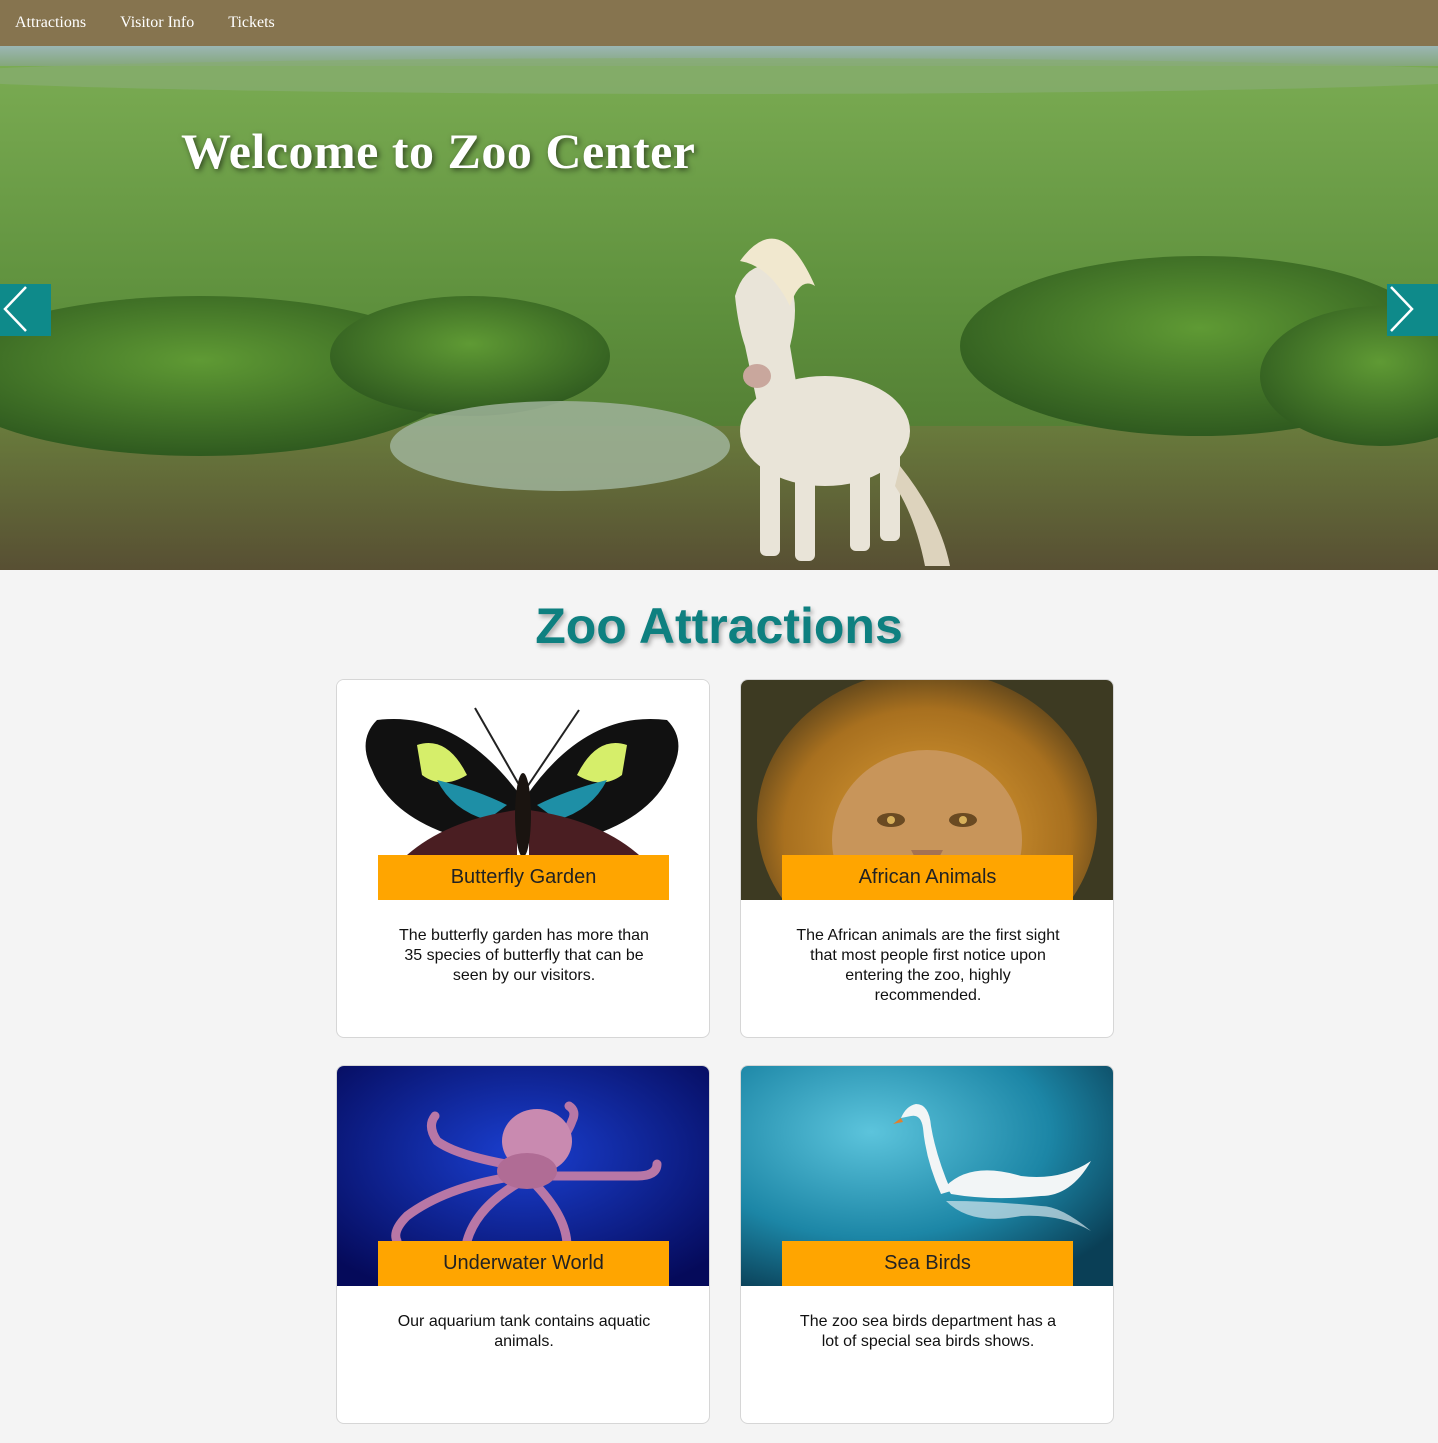 The image size is (1438, 1443). I want to click on section-title: Zoo Attractions, so click(719, 626).